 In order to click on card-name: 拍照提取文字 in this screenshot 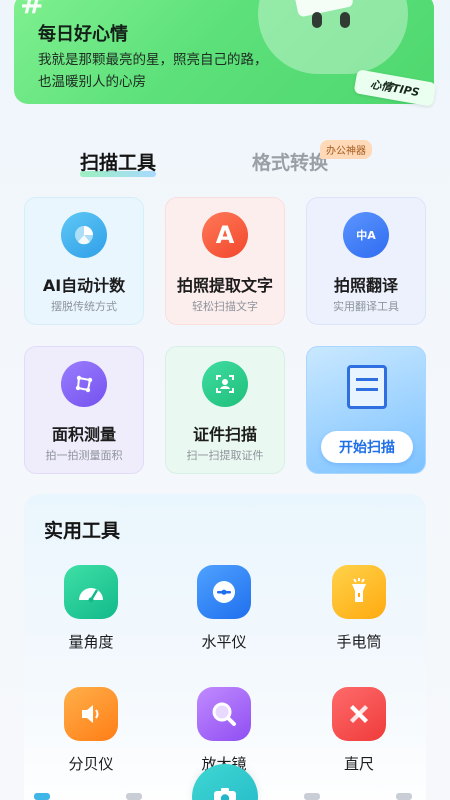, I will do `click(224, 285)`.